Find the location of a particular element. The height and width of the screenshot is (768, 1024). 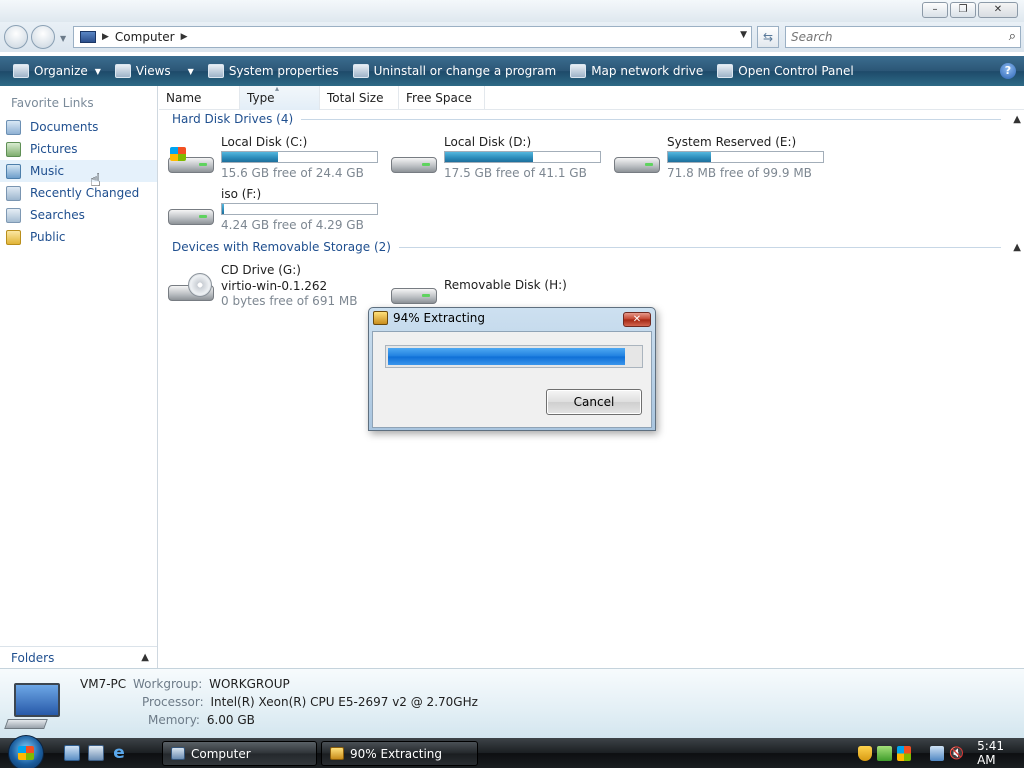

processor-label: Processor: is located at coordinates (173, 702).